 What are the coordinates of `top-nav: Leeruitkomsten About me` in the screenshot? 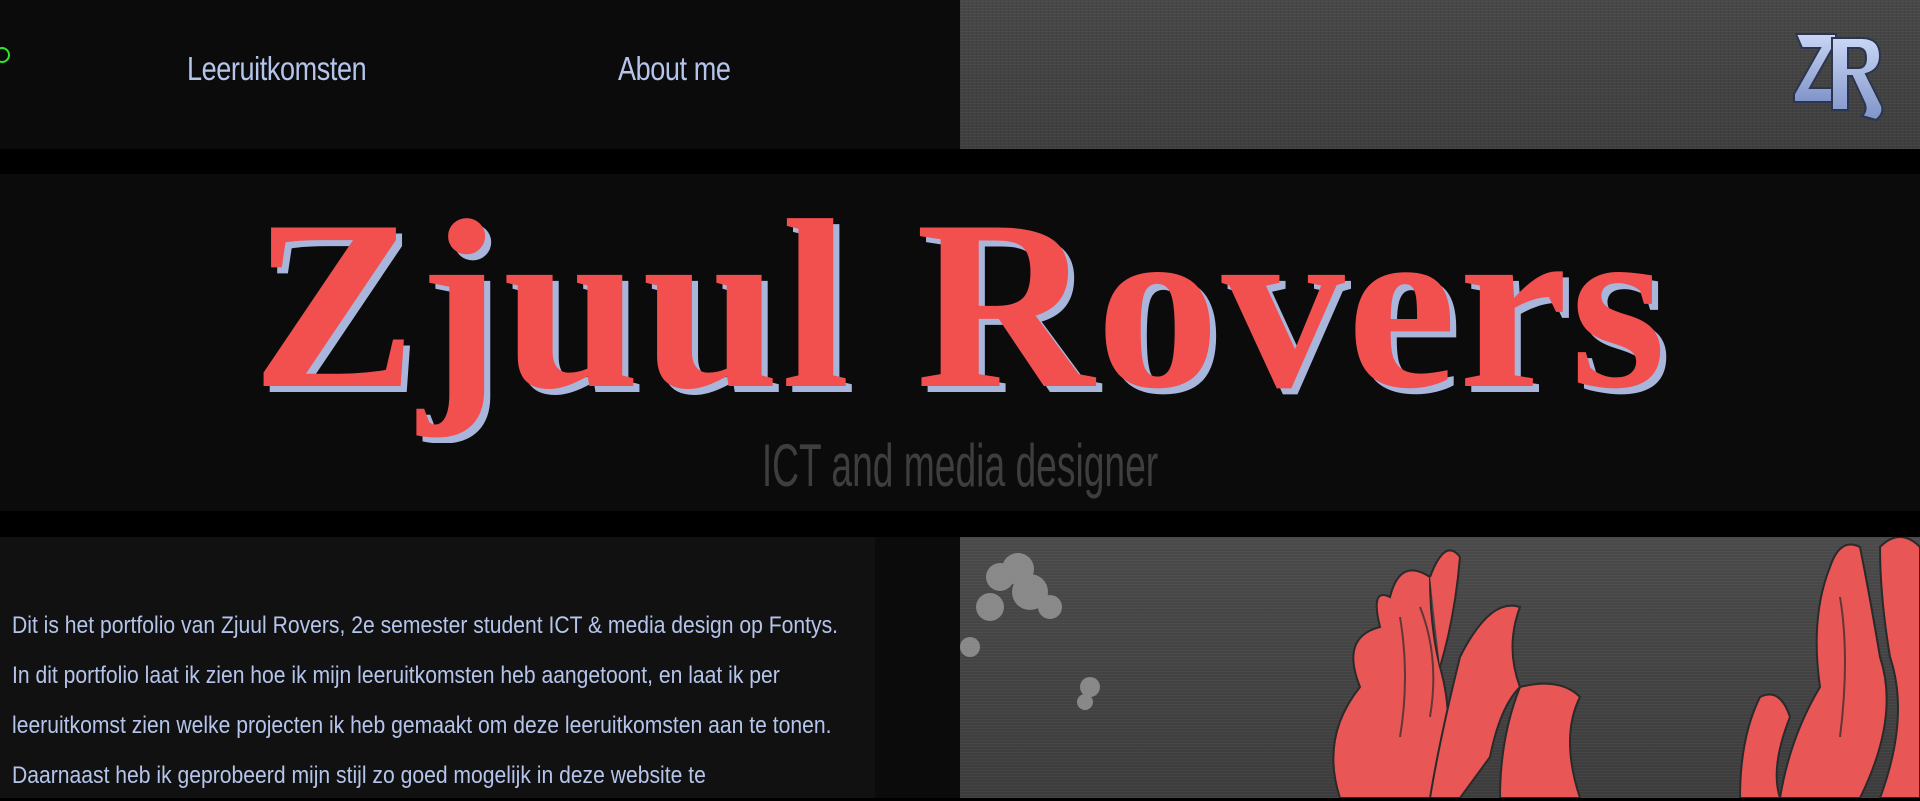 It's located at (480, 74).